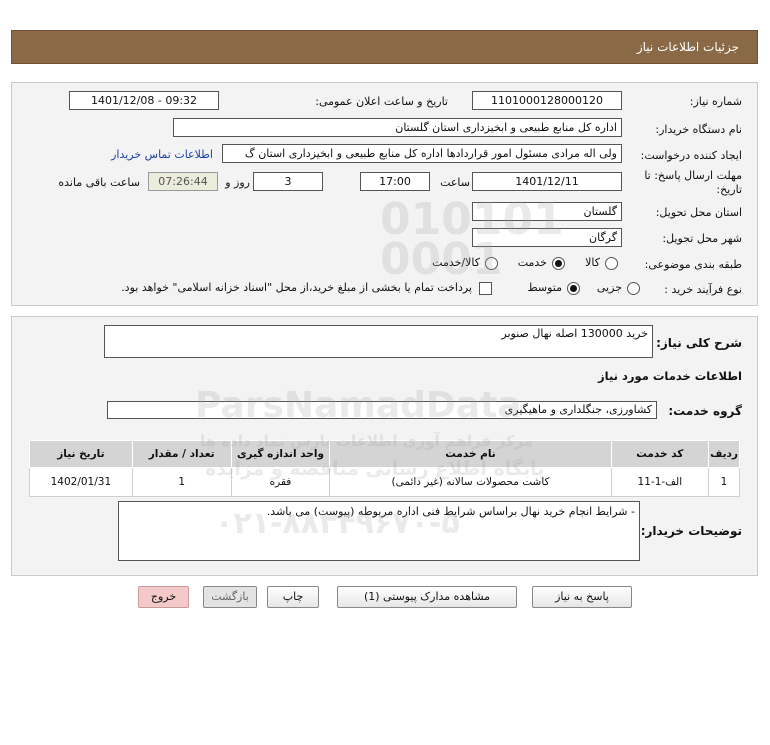 This screenshot has width=770, height=745. I want to click on process-minor-radio, so click(633, 288).